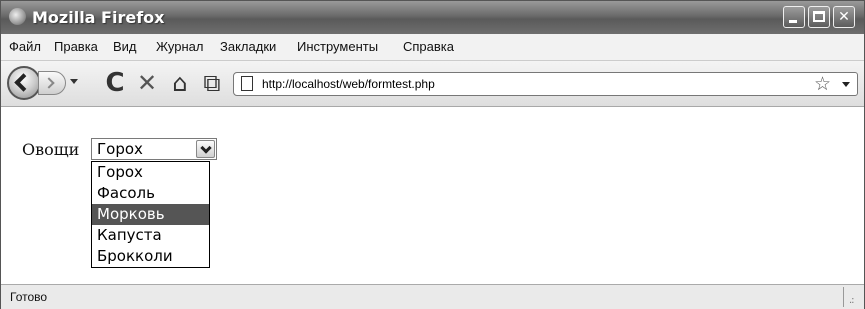  Describe the element at coordinates (205, 149) in the screenshot. I see `chevron-down-icon` at that location.